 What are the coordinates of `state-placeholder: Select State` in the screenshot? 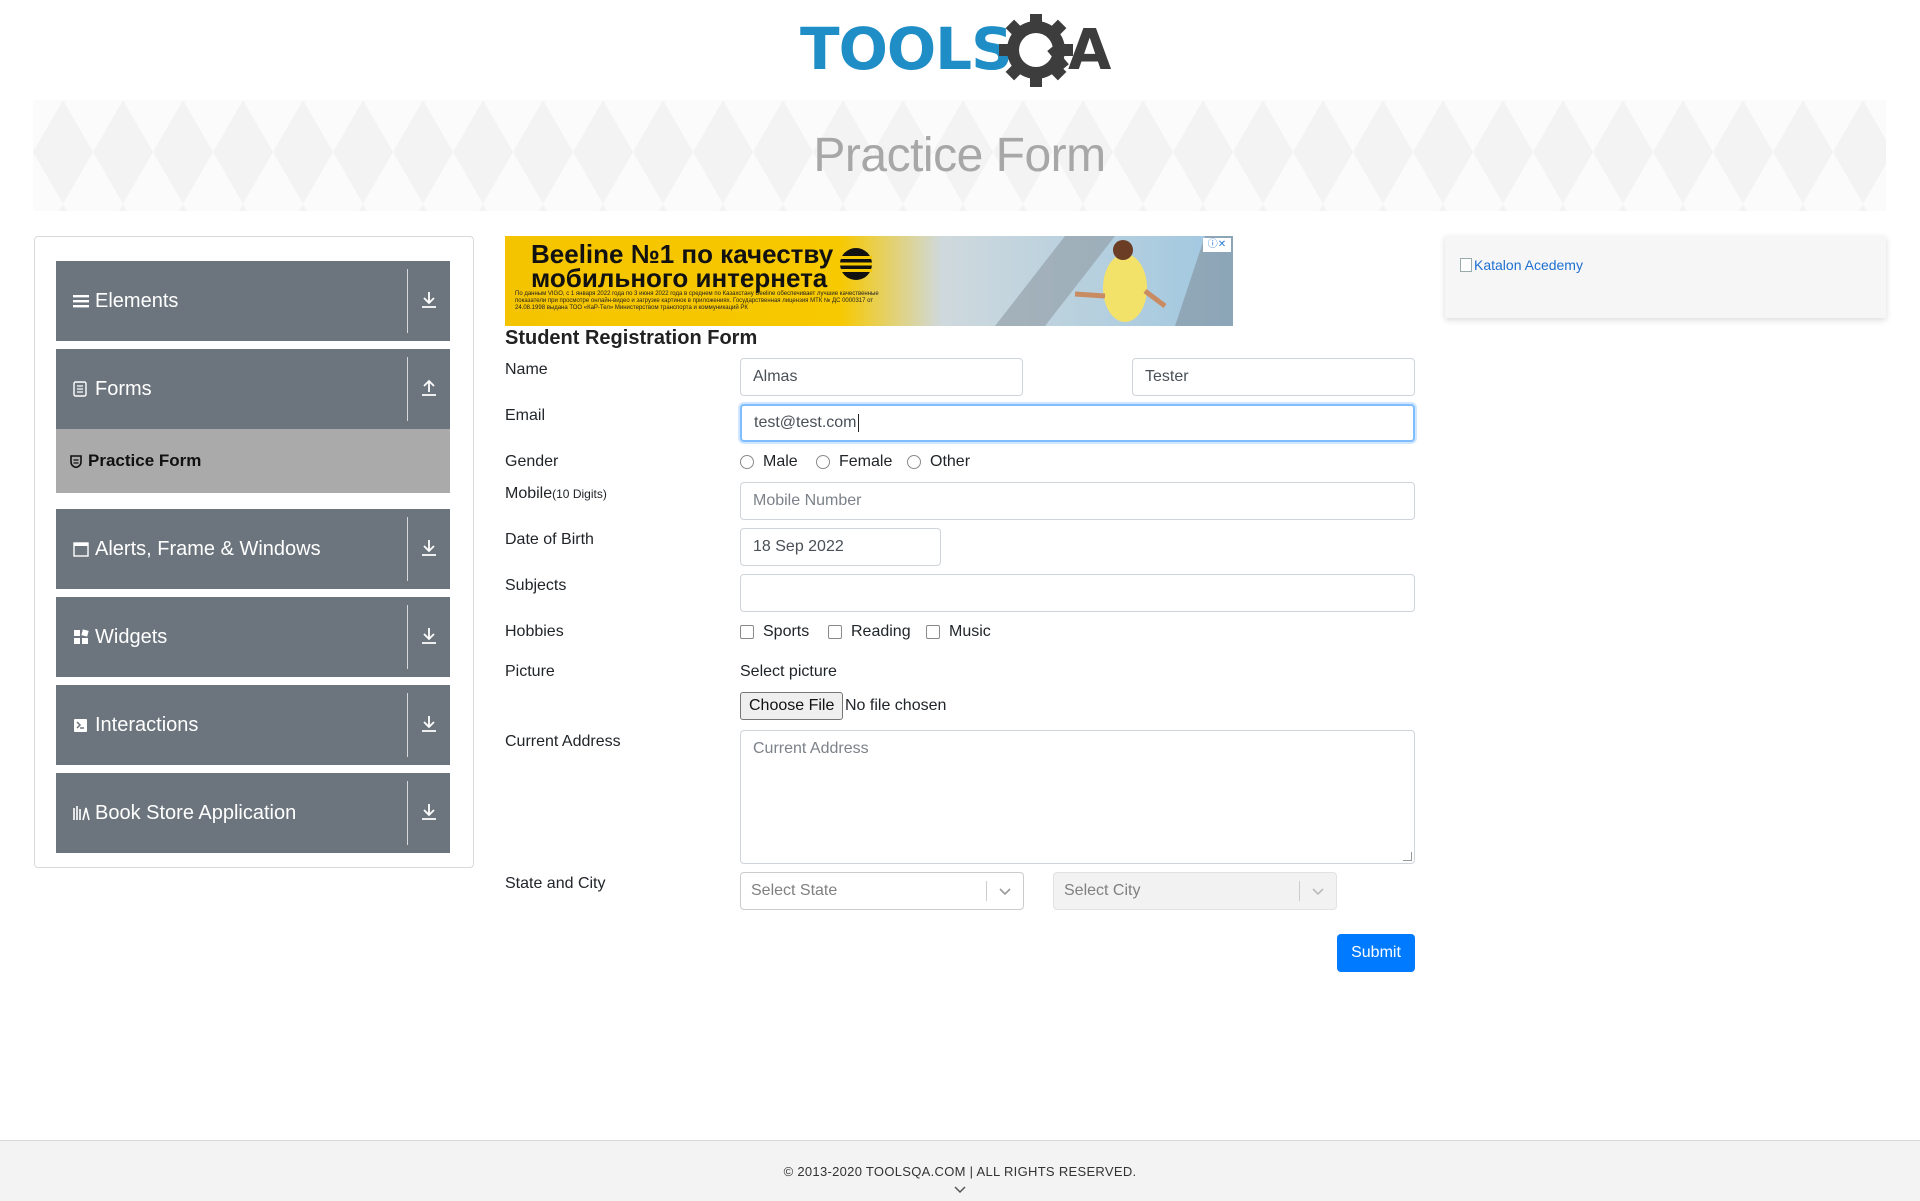 It's located at (794, 890).